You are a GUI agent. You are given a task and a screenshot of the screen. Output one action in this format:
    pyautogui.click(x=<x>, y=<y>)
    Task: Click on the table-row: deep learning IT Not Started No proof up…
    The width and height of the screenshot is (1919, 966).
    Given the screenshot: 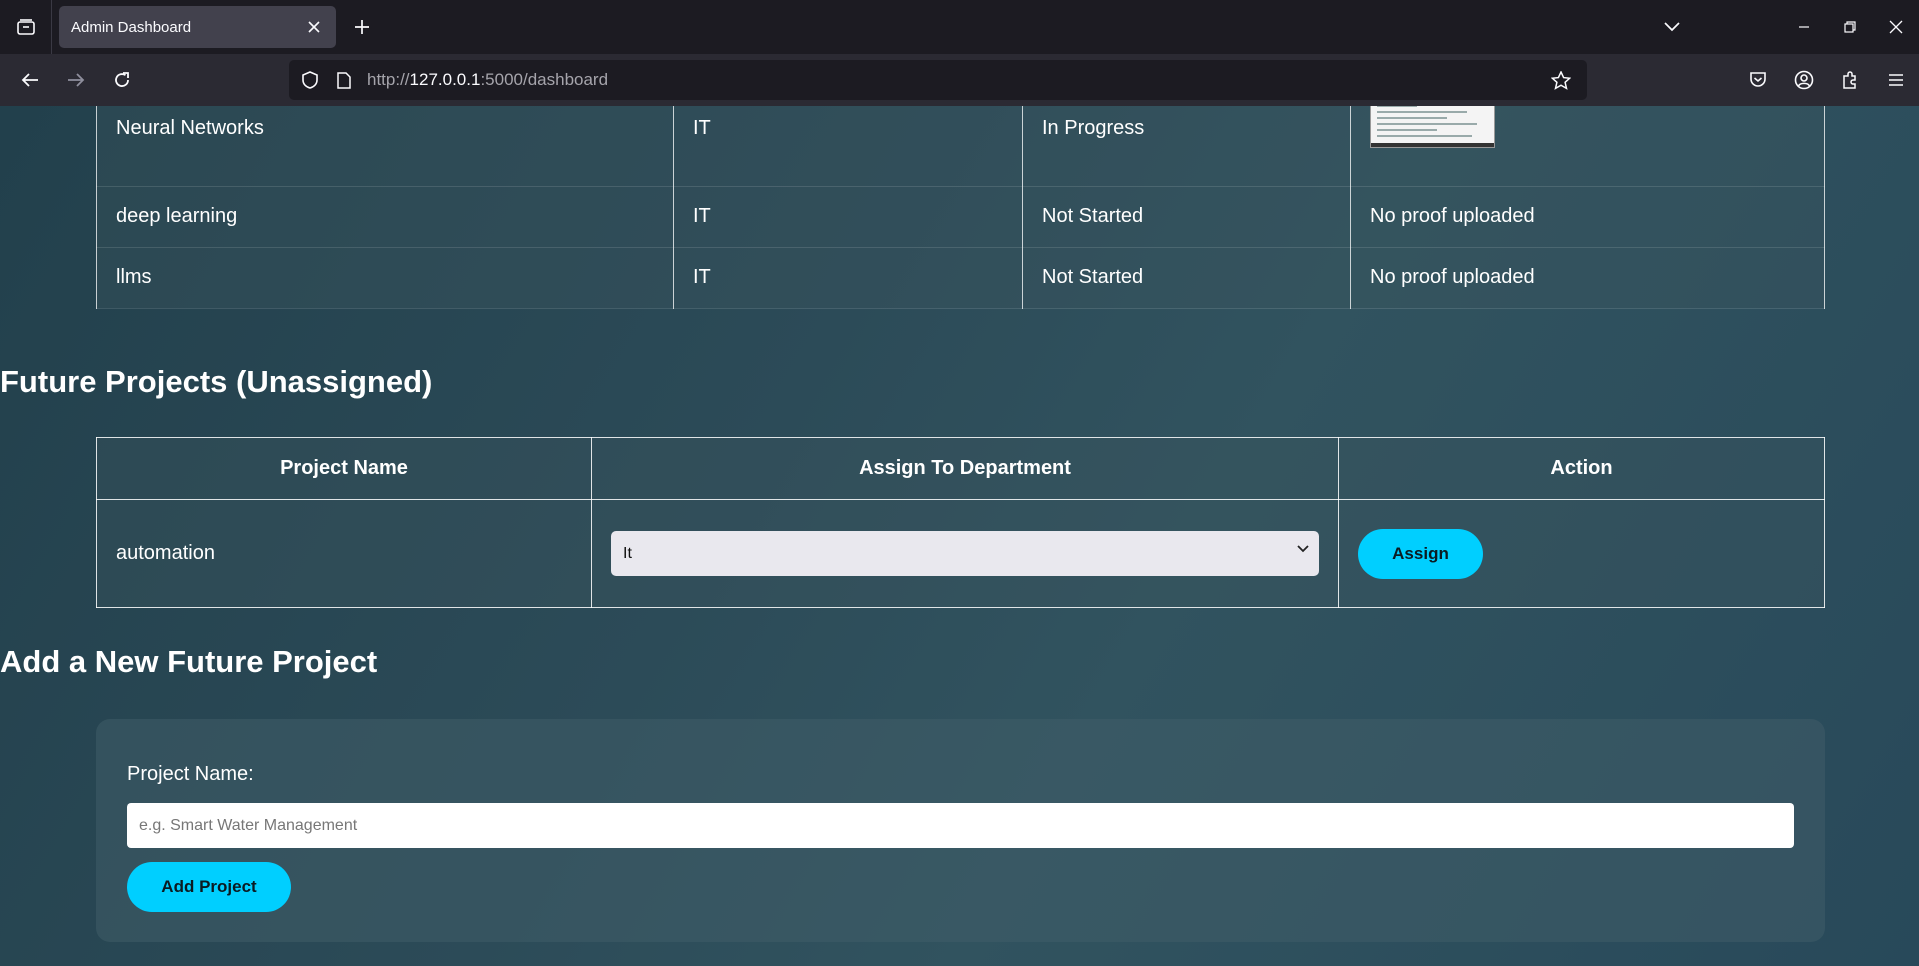 What is the action you would take?
    pyautogui.click(x=960, y=216)
    